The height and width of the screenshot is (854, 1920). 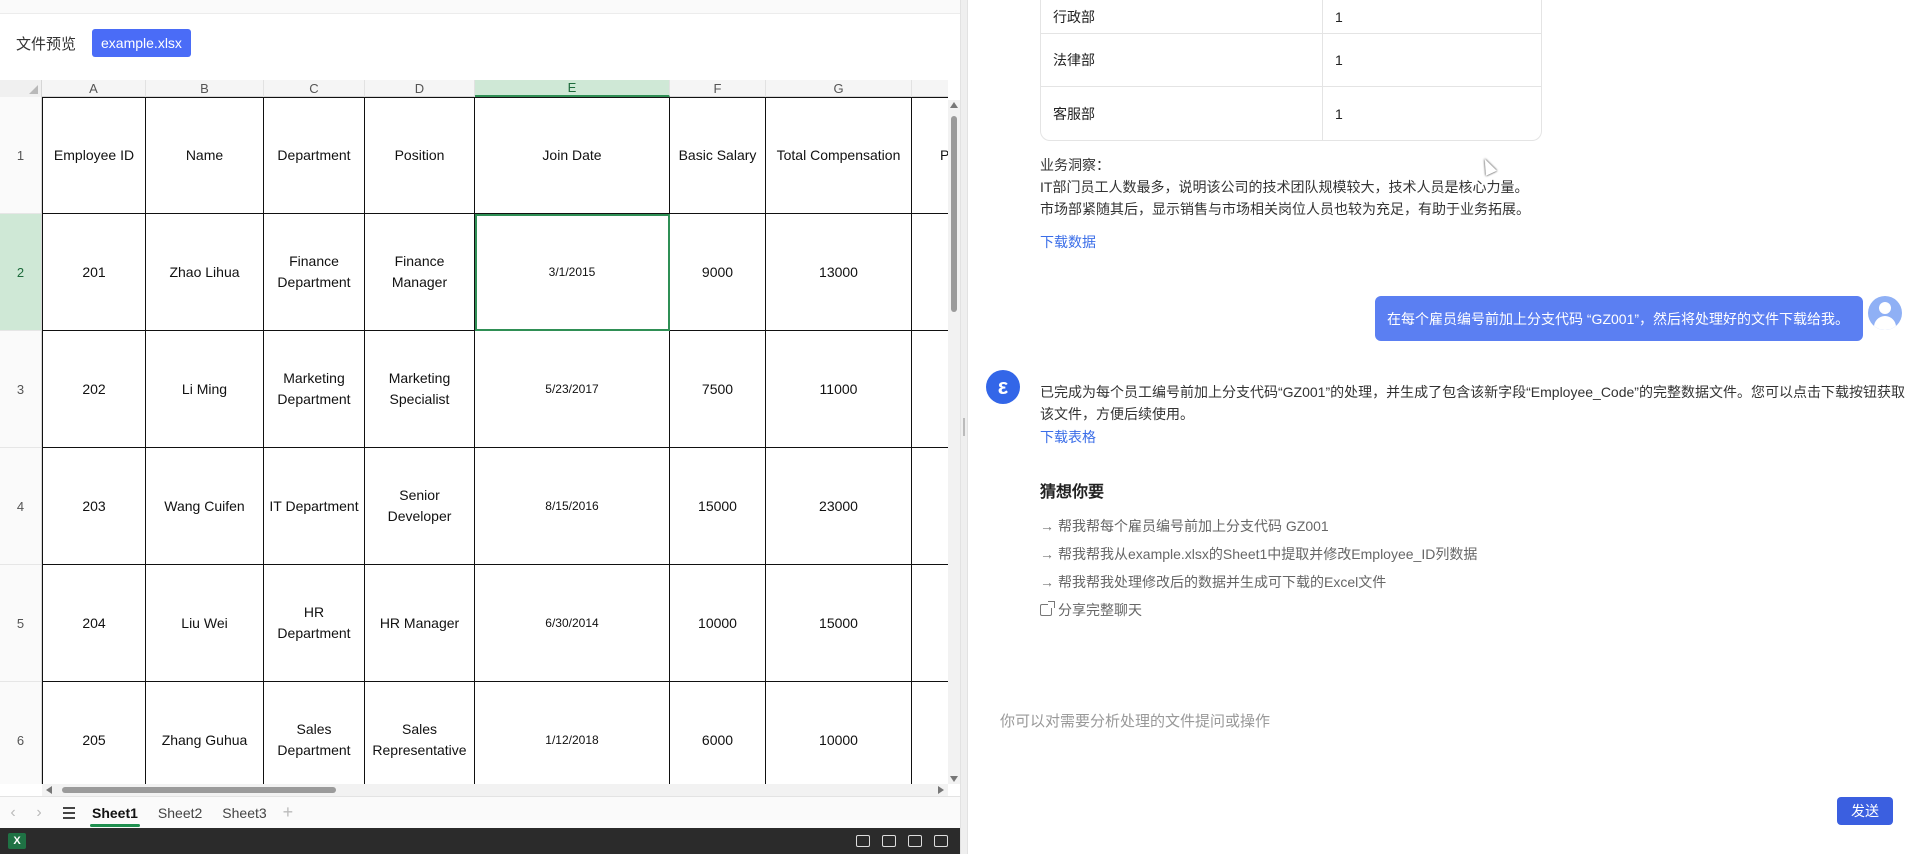 I want to click on column-header-b: B, so click(x=205, y=88).